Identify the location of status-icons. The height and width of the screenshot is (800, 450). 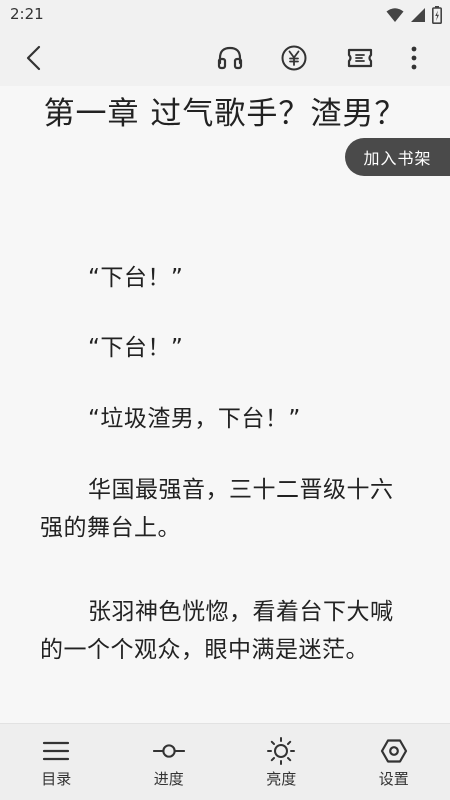
(414, 15).